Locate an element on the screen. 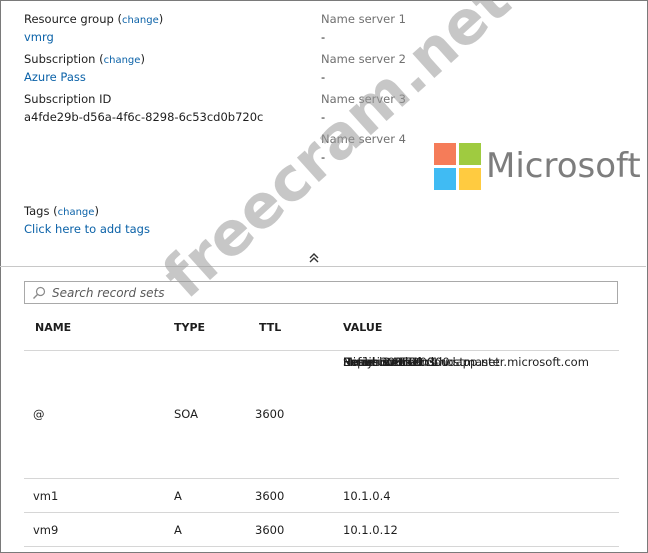  column-header-ttl: TTL is located at coordinates (270, 327).